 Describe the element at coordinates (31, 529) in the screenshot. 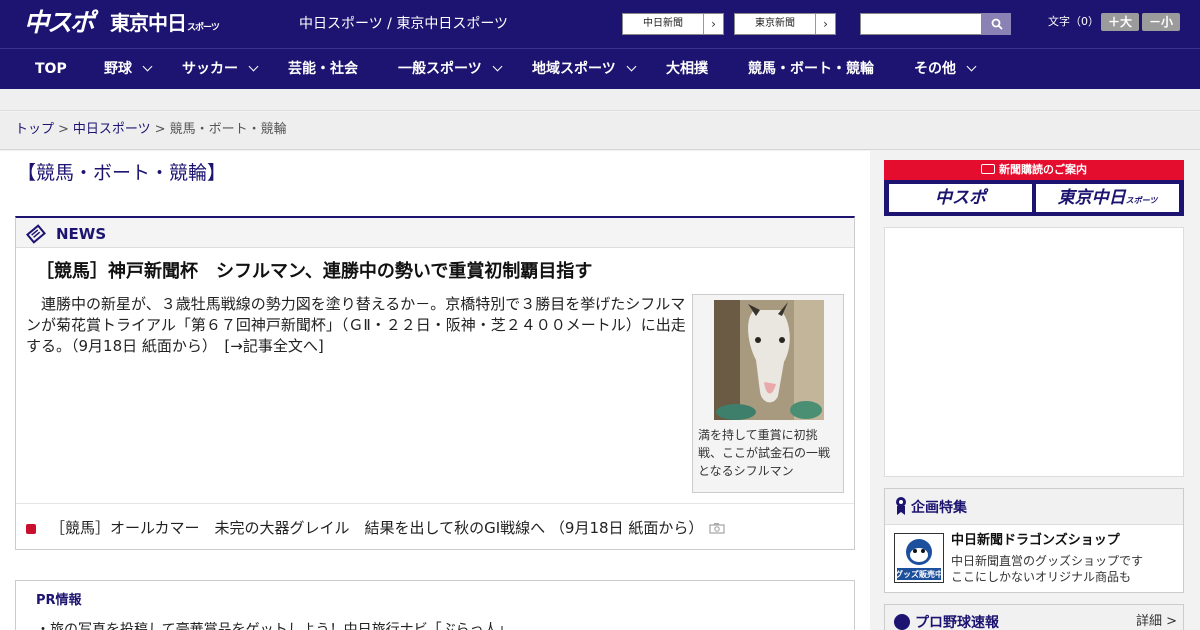

I see `bullet-icon` at that location.